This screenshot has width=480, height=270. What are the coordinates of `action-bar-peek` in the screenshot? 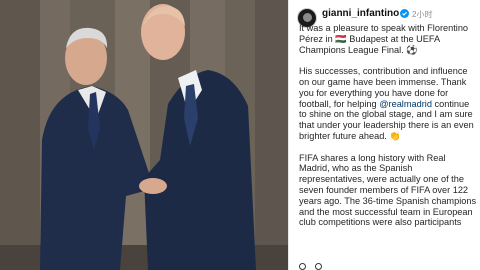 It's located at (384, 266).